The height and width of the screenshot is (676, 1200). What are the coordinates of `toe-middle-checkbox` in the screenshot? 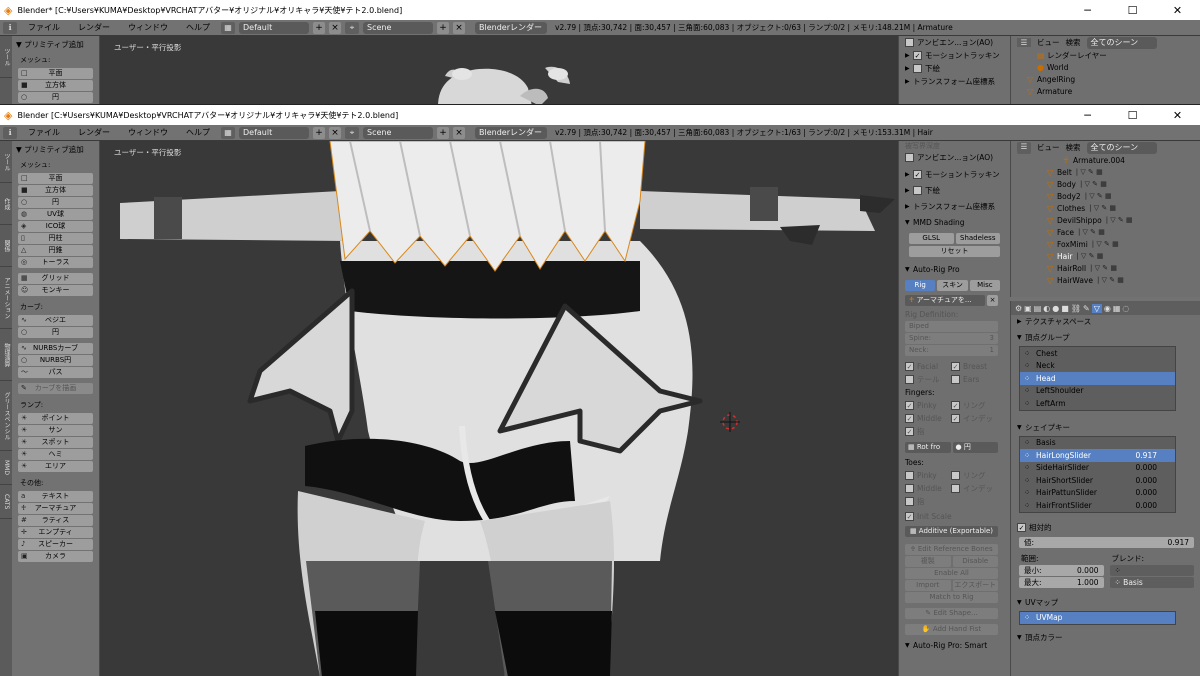 It's located at (909, 488).